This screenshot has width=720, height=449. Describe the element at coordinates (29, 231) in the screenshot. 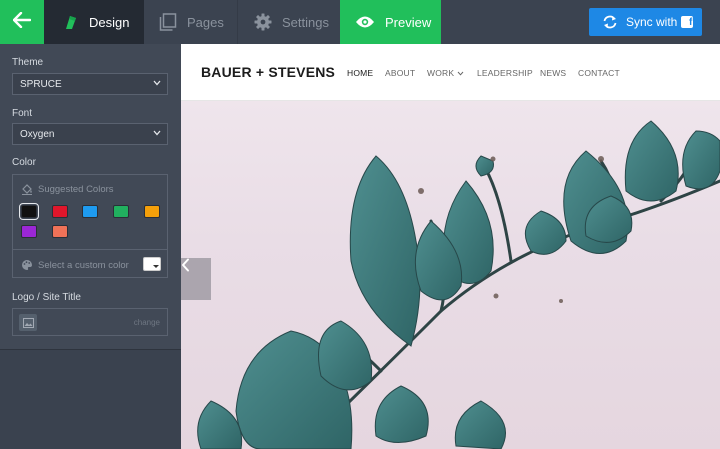

I see `swatch-purple` at that location.